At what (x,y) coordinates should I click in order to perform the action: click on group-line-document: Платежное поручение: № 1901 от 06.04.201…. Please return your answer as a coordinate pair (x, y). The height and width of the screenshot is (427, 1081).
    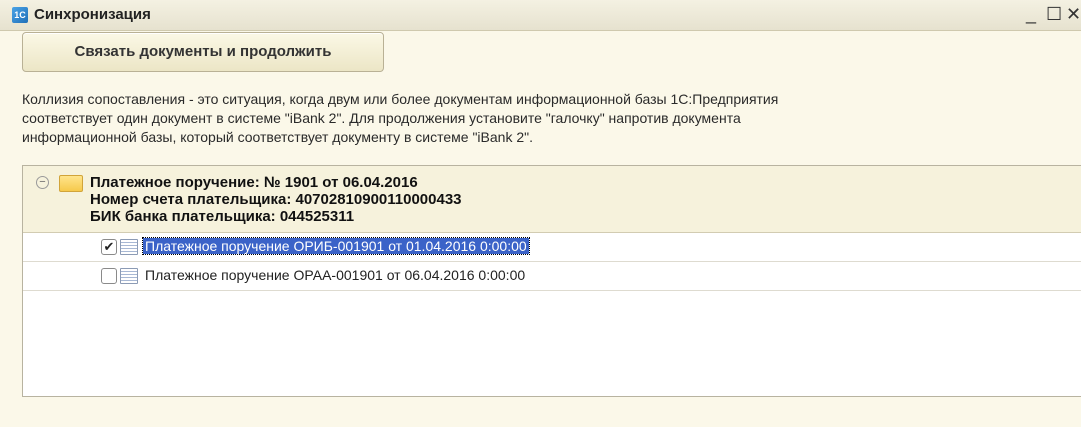
    Looking at the image, I should click on (254, 182).